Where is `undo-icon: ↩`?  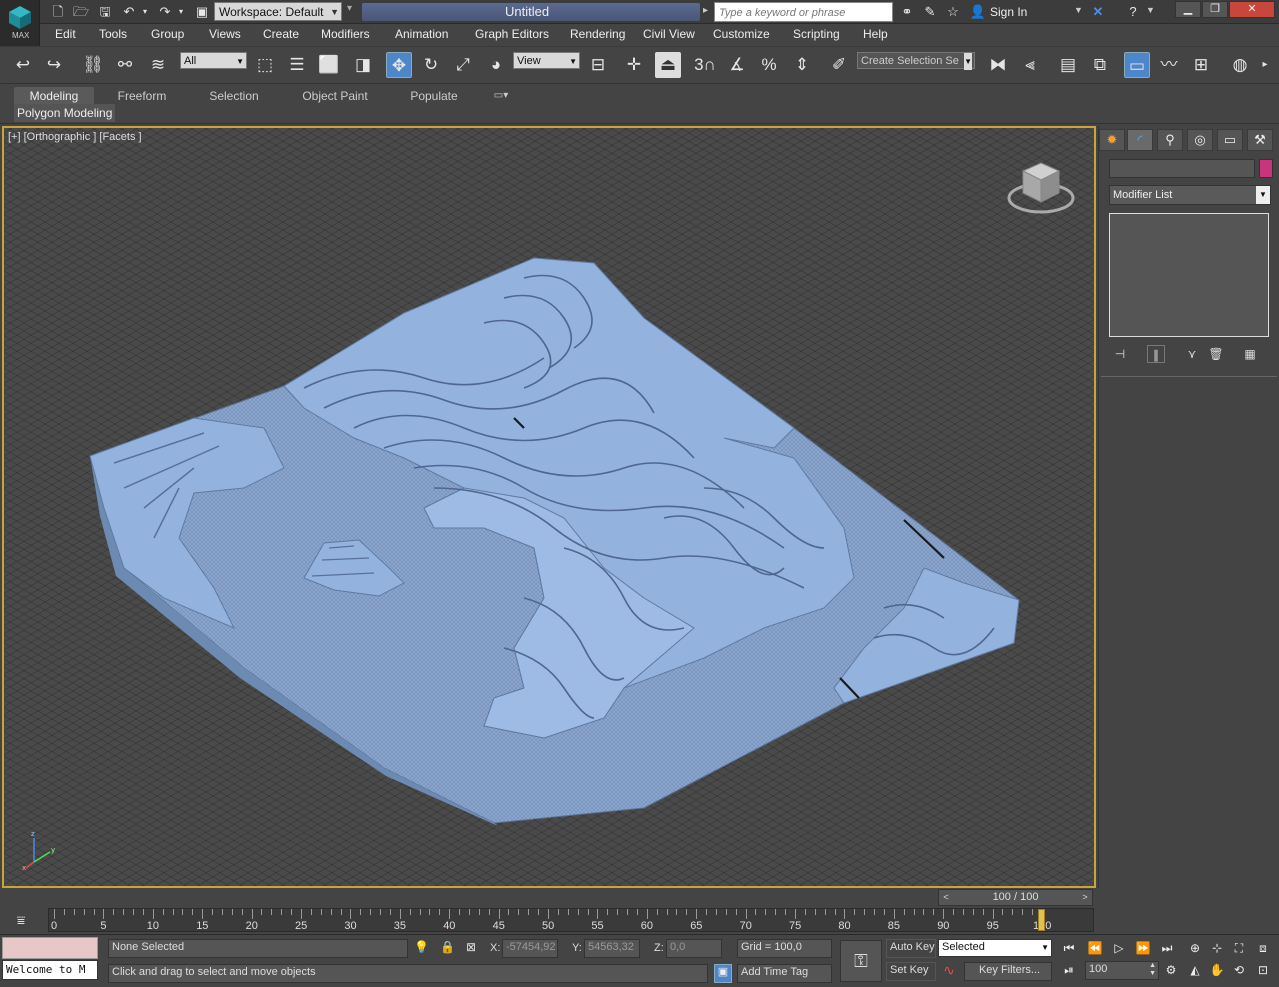 undo-icon: ↩ is located at coordinates (23, 65).